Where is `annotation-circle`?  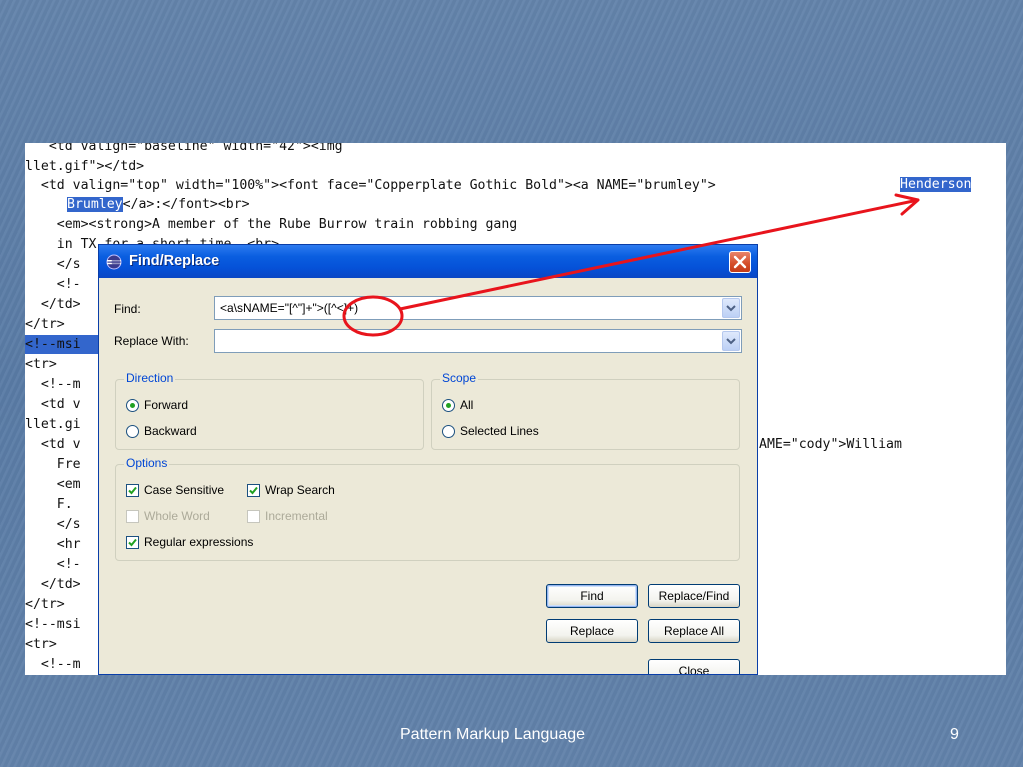 annotation-circle is located at coordinates (373, 316).